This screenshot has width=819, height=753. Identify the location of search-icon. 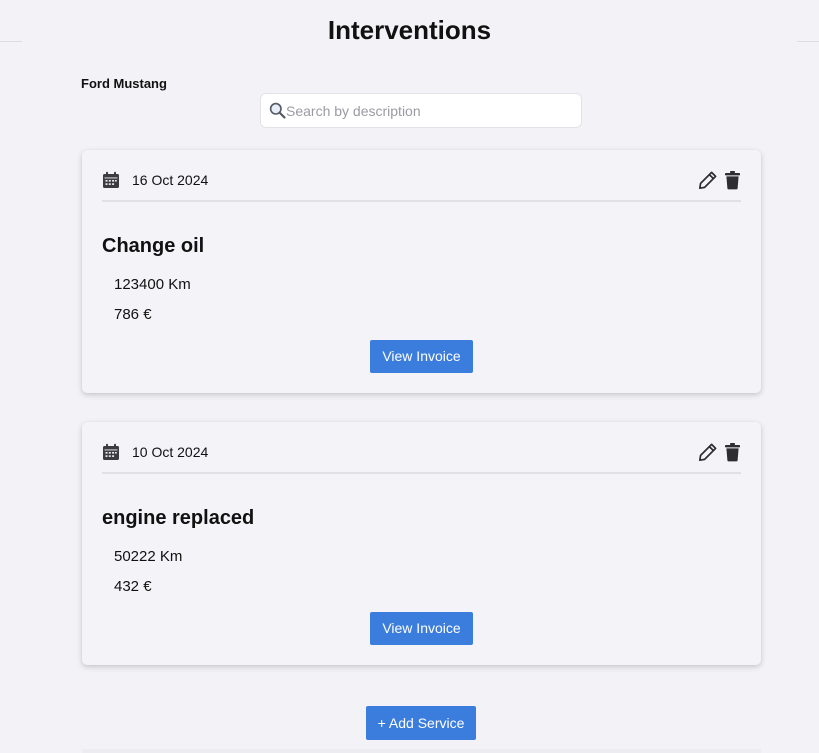
(277, 111).